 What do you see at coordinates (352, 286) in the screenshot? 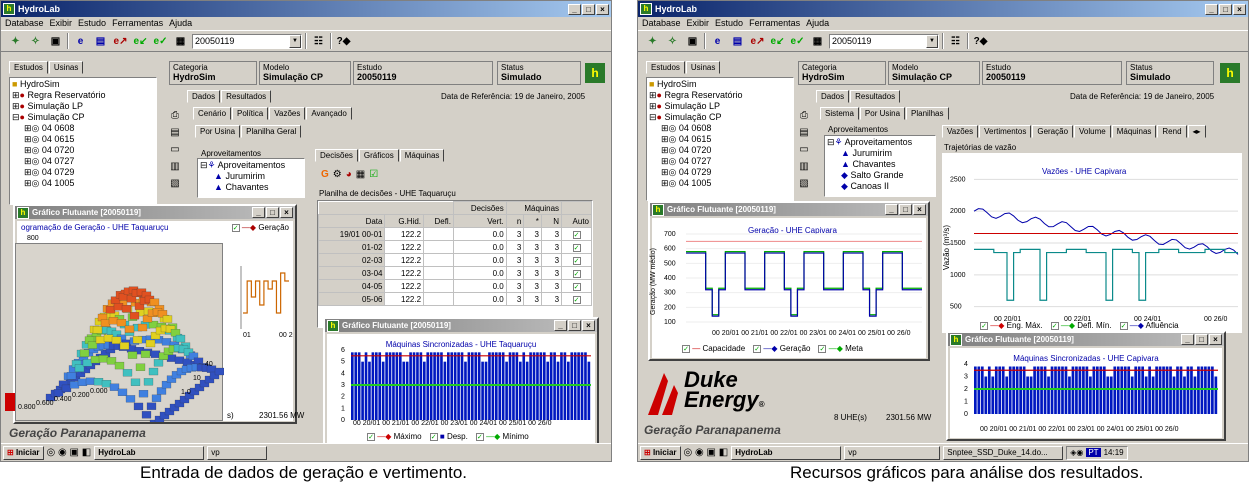
I see `table-cell: 04-05` at bounding box center [352, 286].